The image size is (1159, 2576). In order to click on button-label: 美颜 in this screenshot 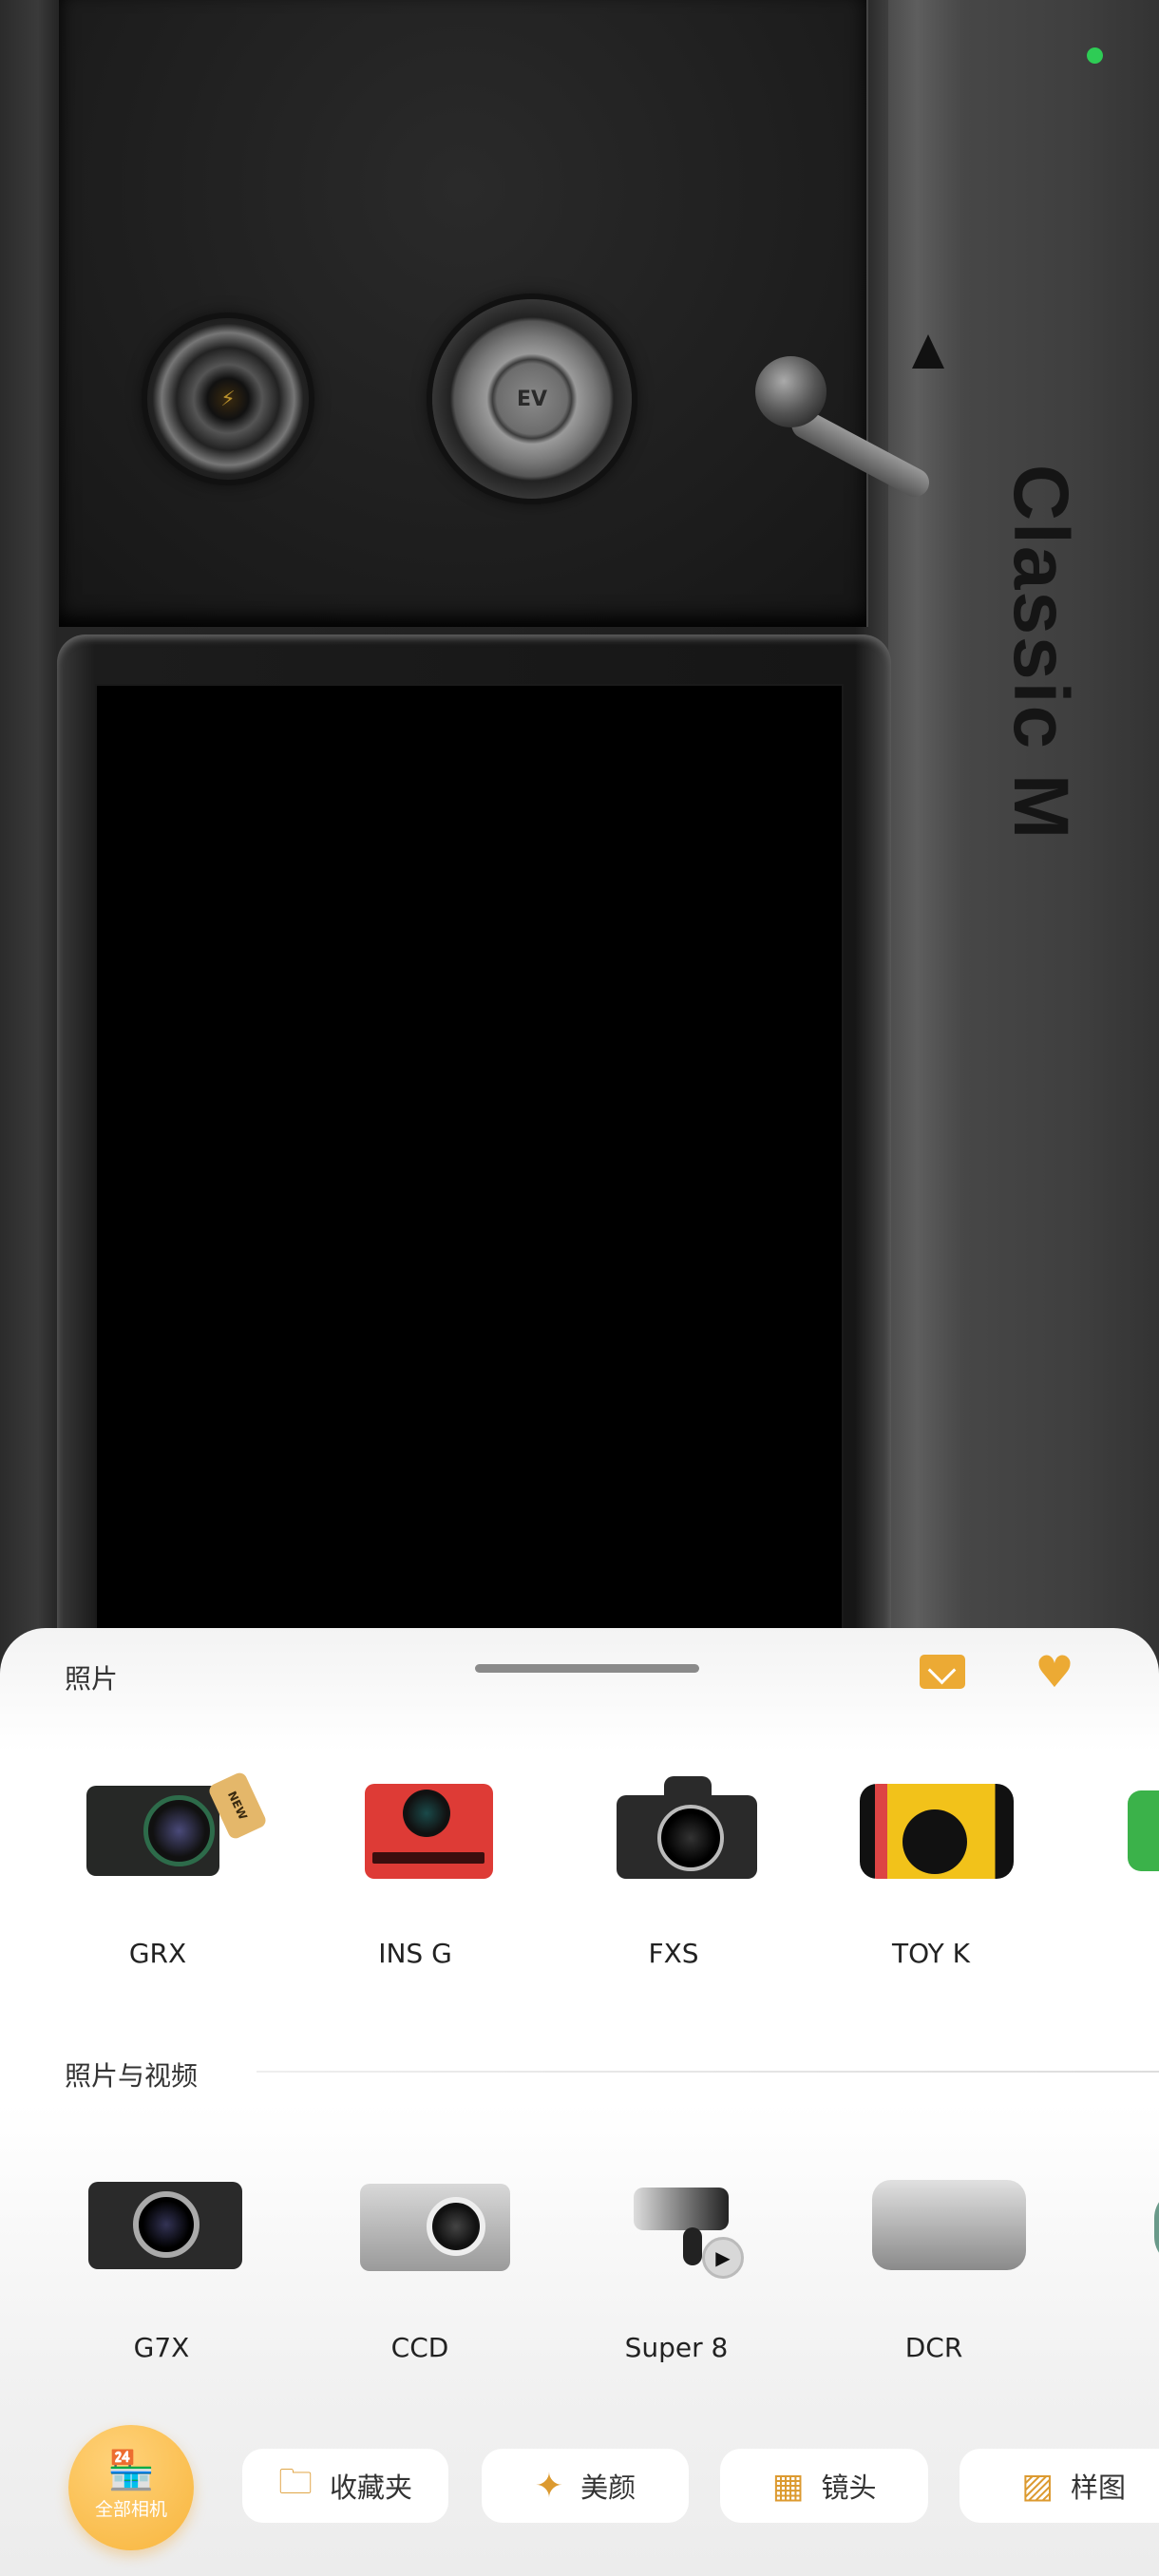, I will do `click(608, 2488)`.